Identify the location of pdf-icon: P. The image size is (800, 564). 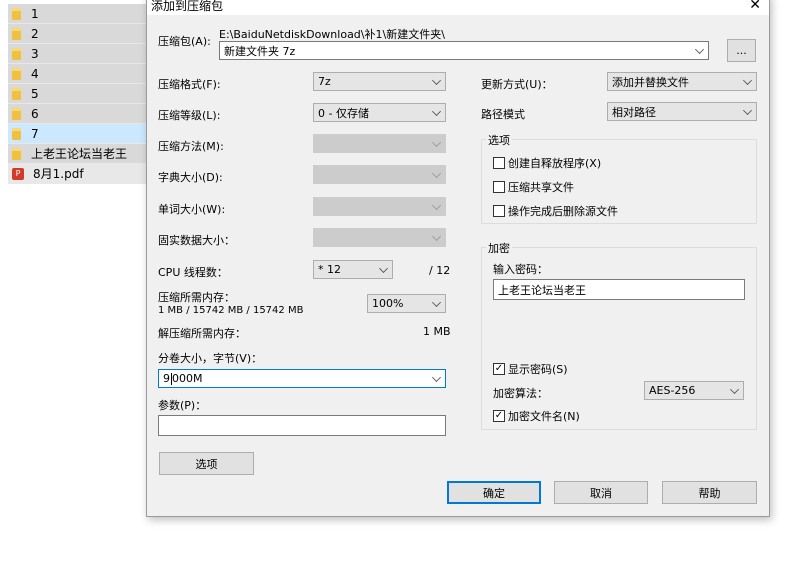
(18, 173).